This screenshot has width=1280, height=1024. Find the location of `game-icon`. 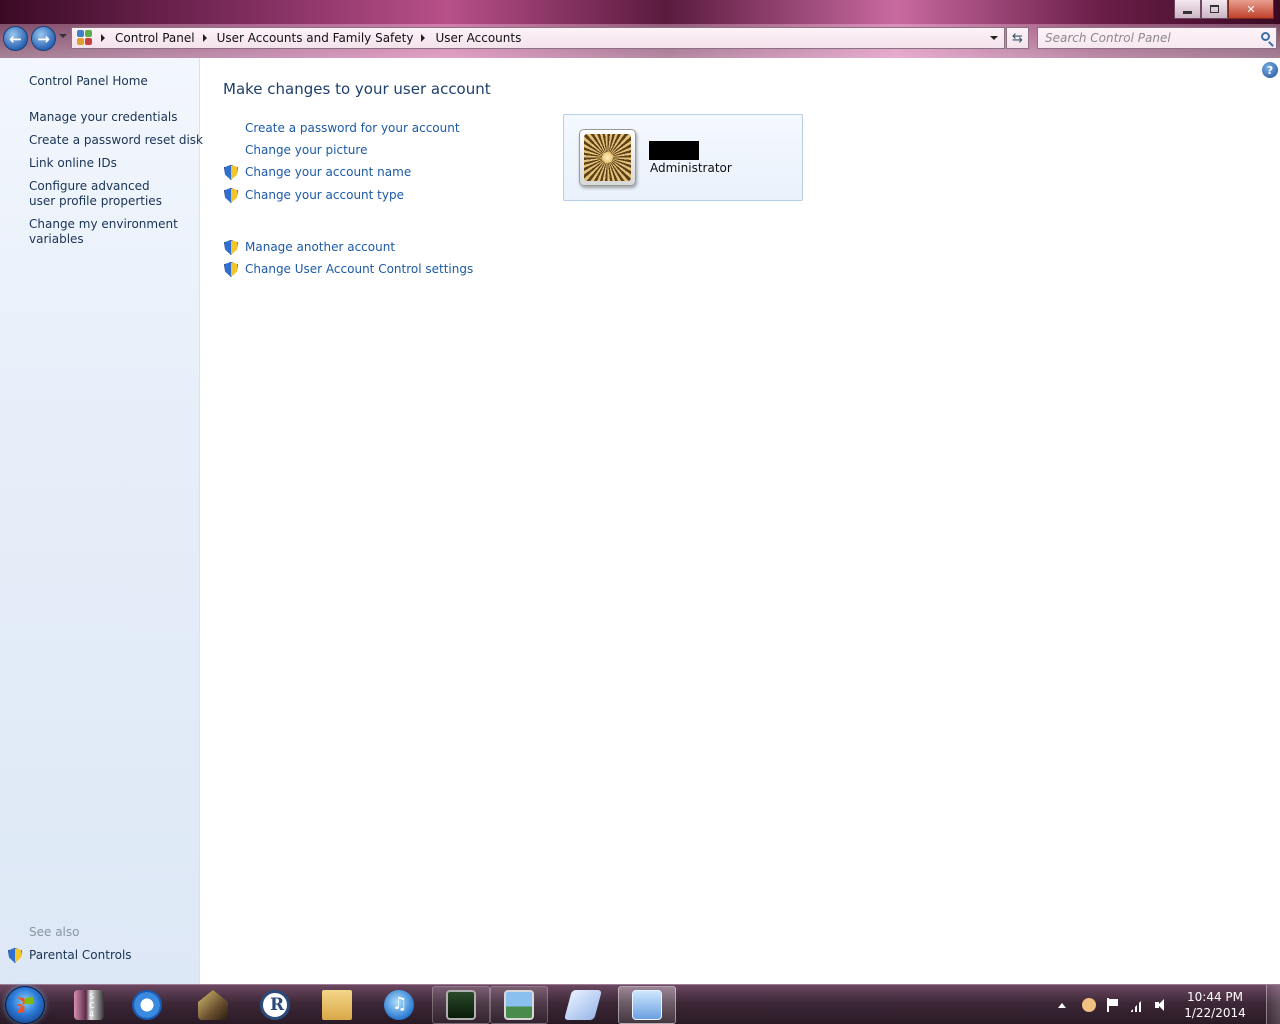

game-icon is located at coordinates (213, 1005).